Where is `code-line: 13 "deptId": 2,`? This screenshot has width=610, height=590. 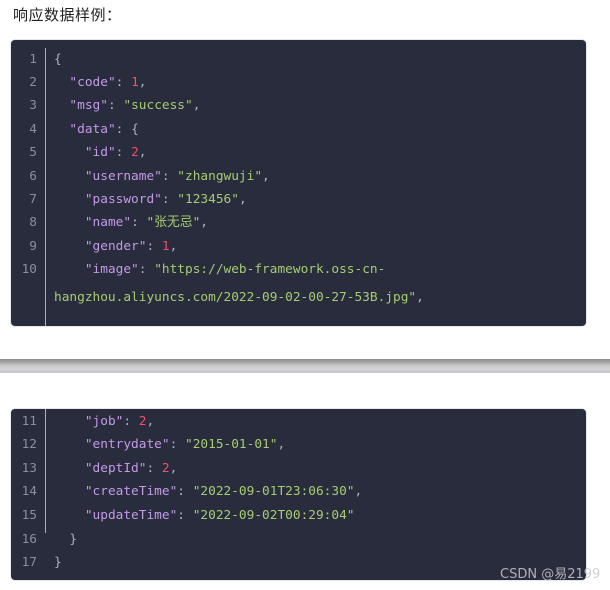
code-line: 13 "deptId": 2, is located at coordinates (298, 468).